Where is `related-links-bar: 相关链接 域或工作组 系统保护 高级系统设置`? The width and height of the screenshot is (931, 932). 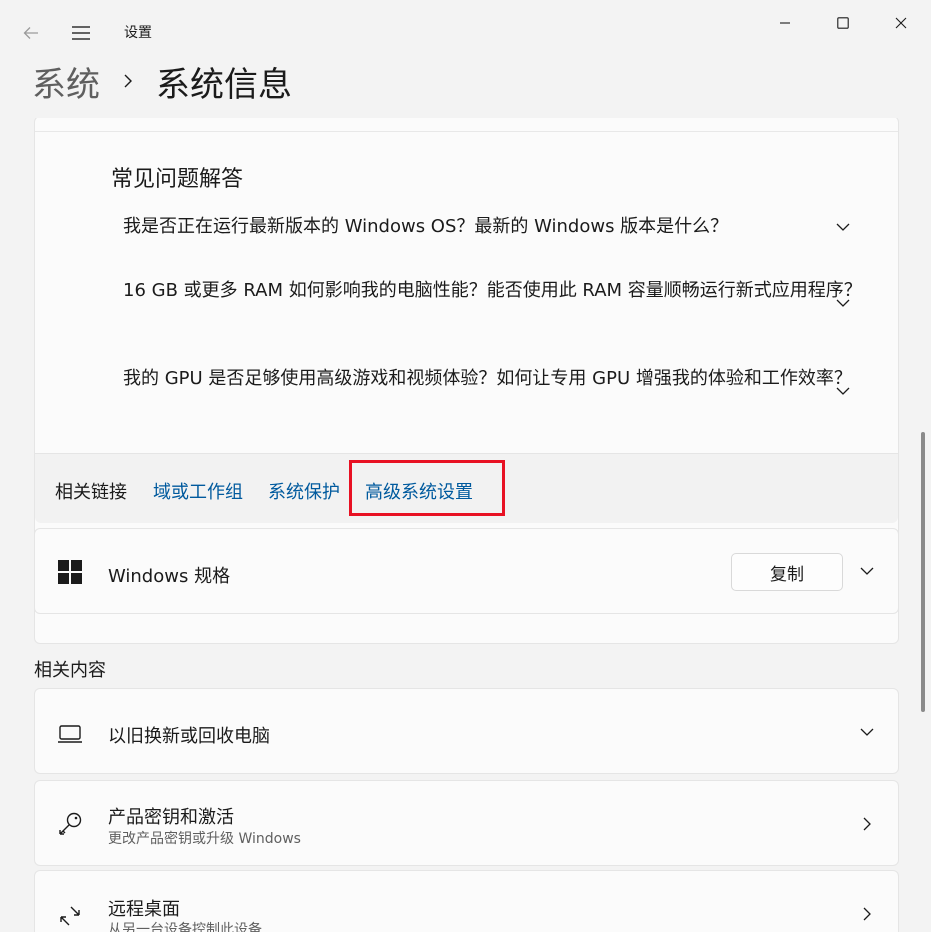
related-links-bar: 相关链接 域或工作组 系统保护 高级系统设置 is located at coordinates (466, 488).